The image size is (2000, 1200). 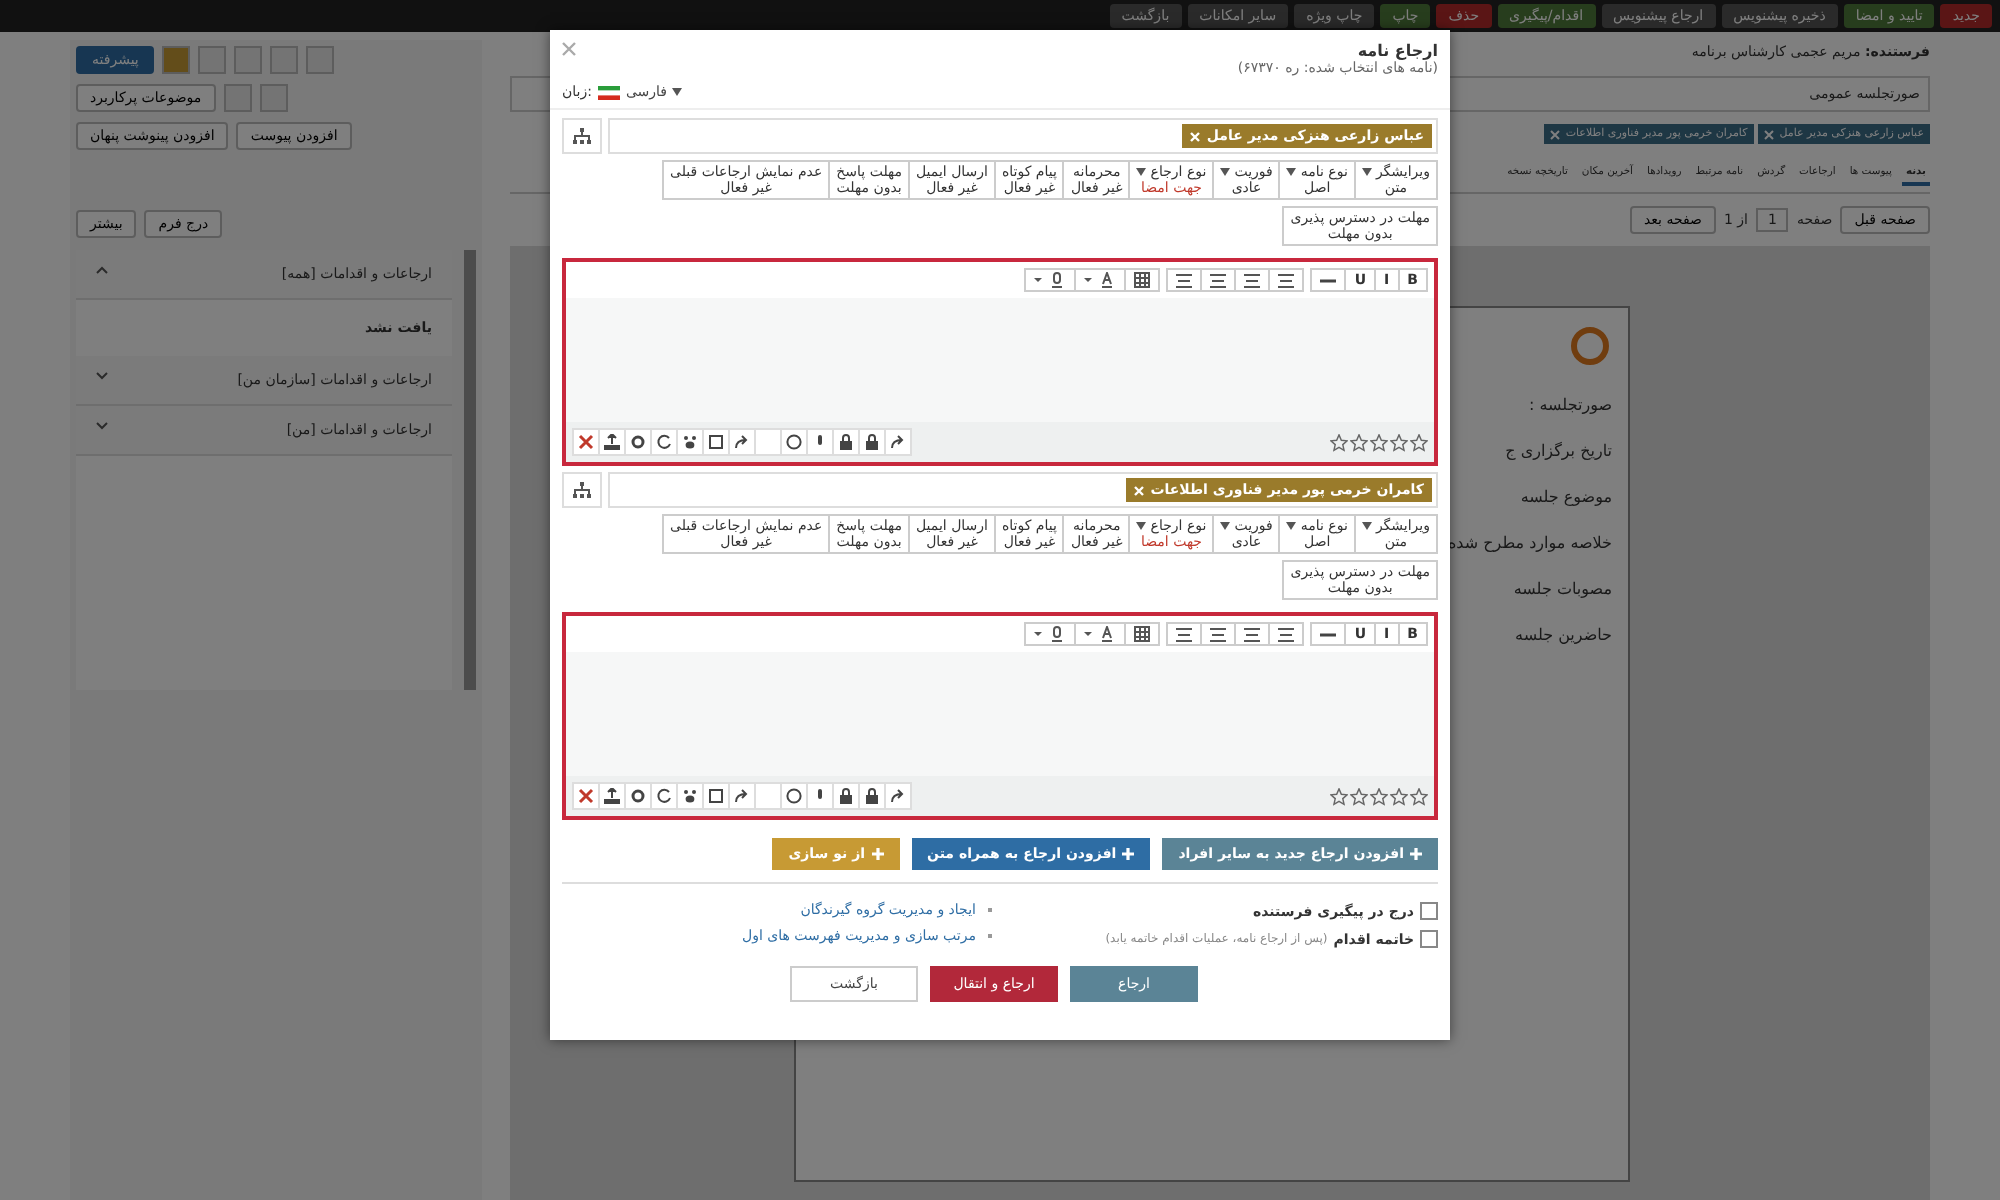 What do you see at coordinates (470, 470) in the screenshot?
I see `scrollbar` at bounding box center [470, 470].